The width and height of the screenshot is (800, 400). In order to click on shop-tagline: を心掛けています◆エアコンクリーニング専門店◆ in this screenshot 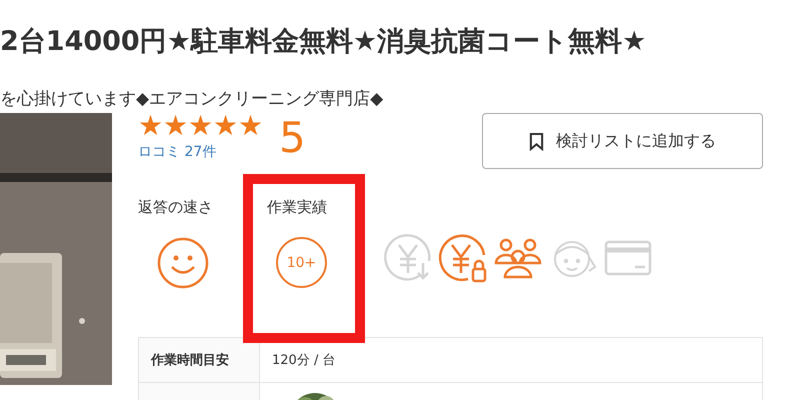, I will do `click(192, 99)`.